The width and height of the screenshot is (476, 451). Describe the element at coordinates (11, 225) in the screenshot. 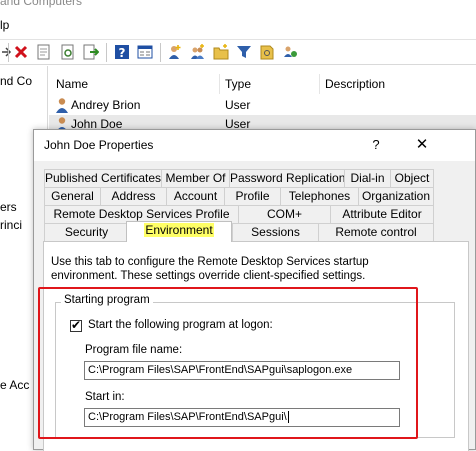

I see `tree-item-principals: rinci` at that location.